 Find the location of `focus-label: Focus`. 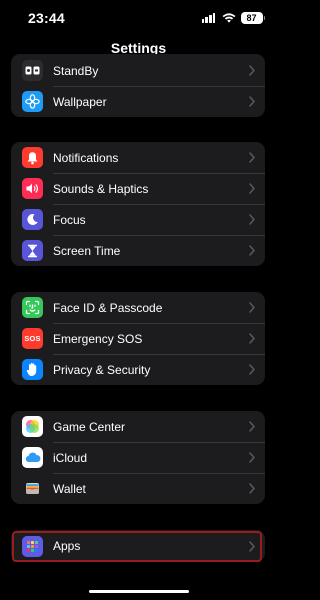

focus-label: Focus is located at coordinates (69, 219).